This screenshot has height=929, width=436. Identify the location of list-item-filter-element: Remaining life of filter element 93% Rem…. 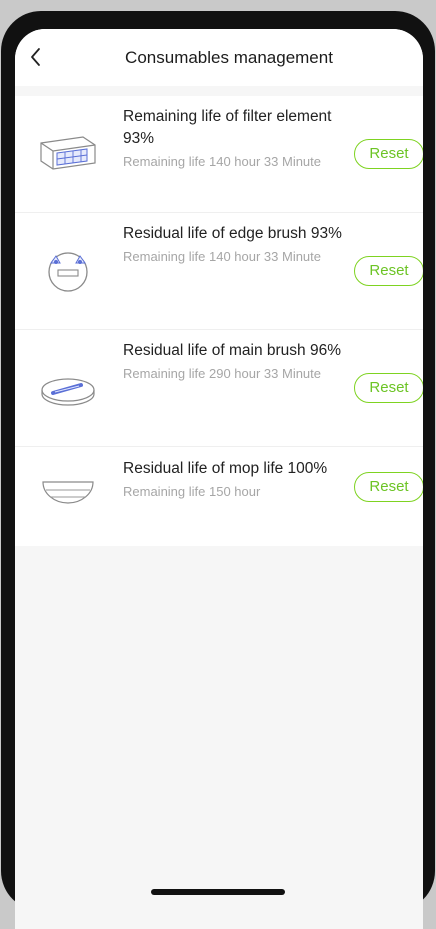
(219, 154).